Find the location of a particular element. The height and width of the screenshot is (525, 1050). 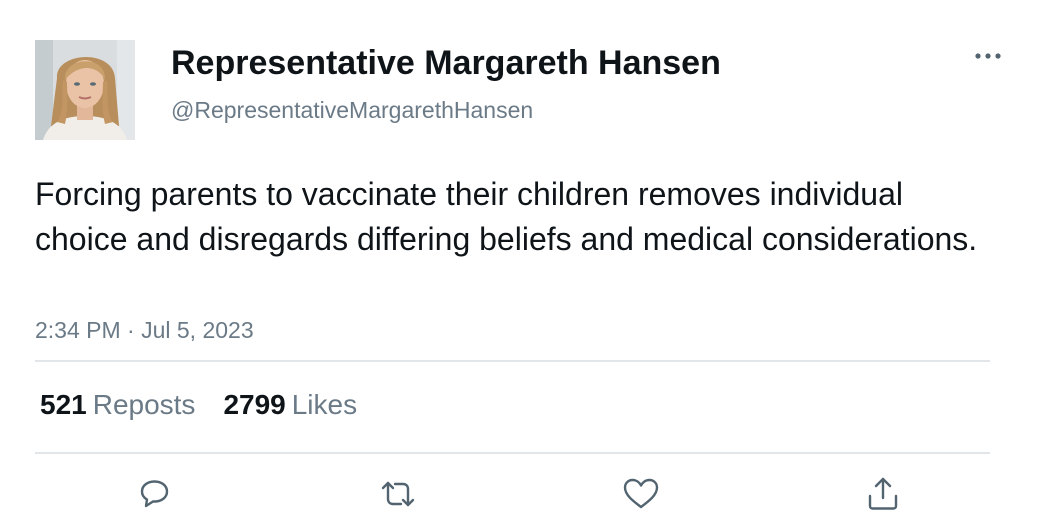

share-icon is located at coordinates (883, 493).